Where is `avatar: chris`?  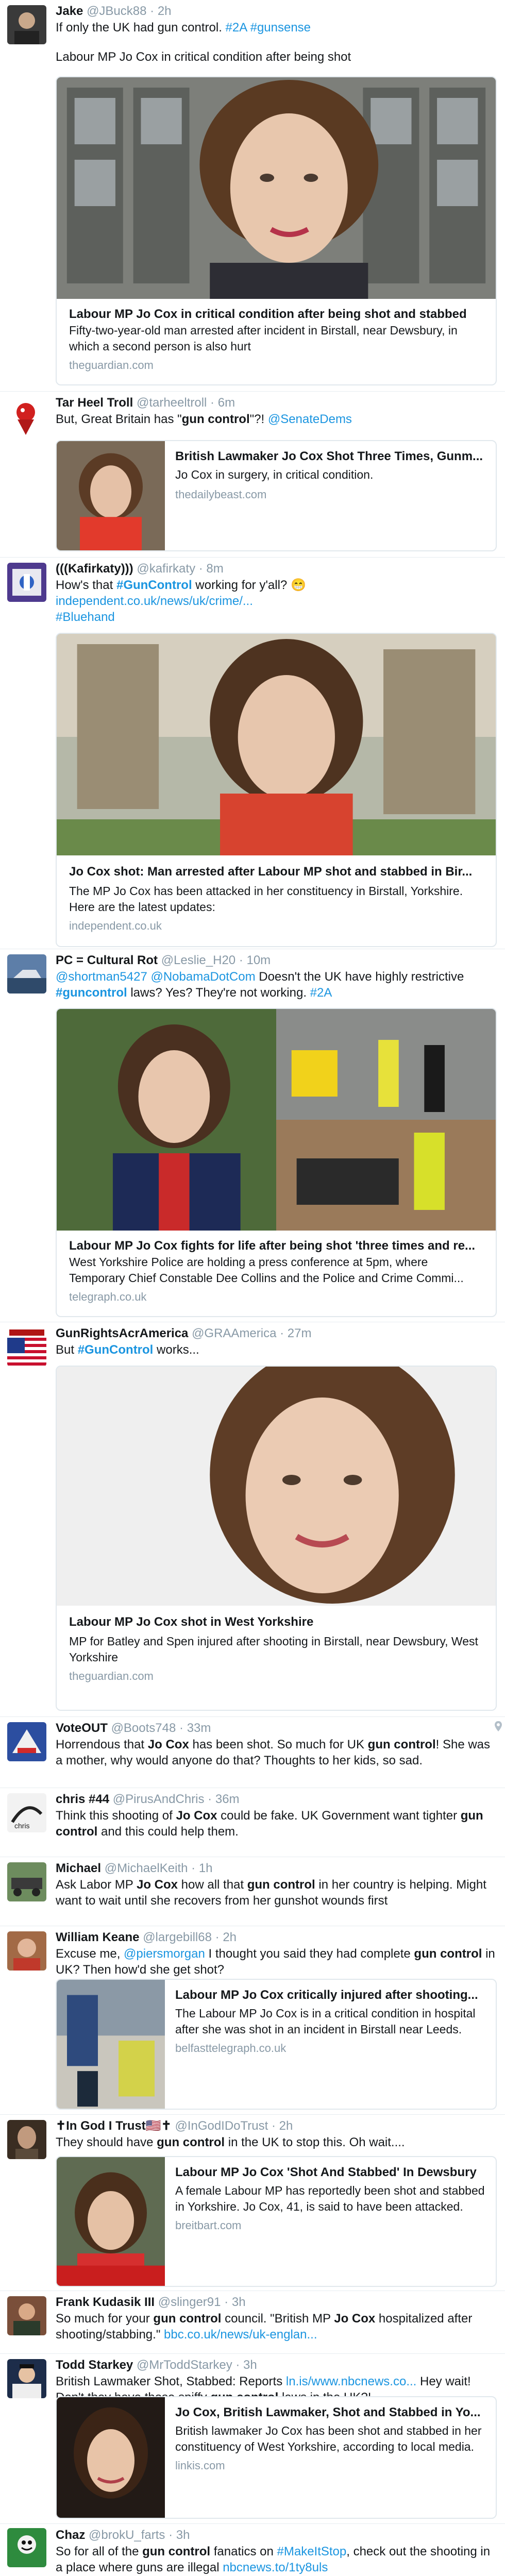
avatar: chris is located at coordinates (26, 1812).